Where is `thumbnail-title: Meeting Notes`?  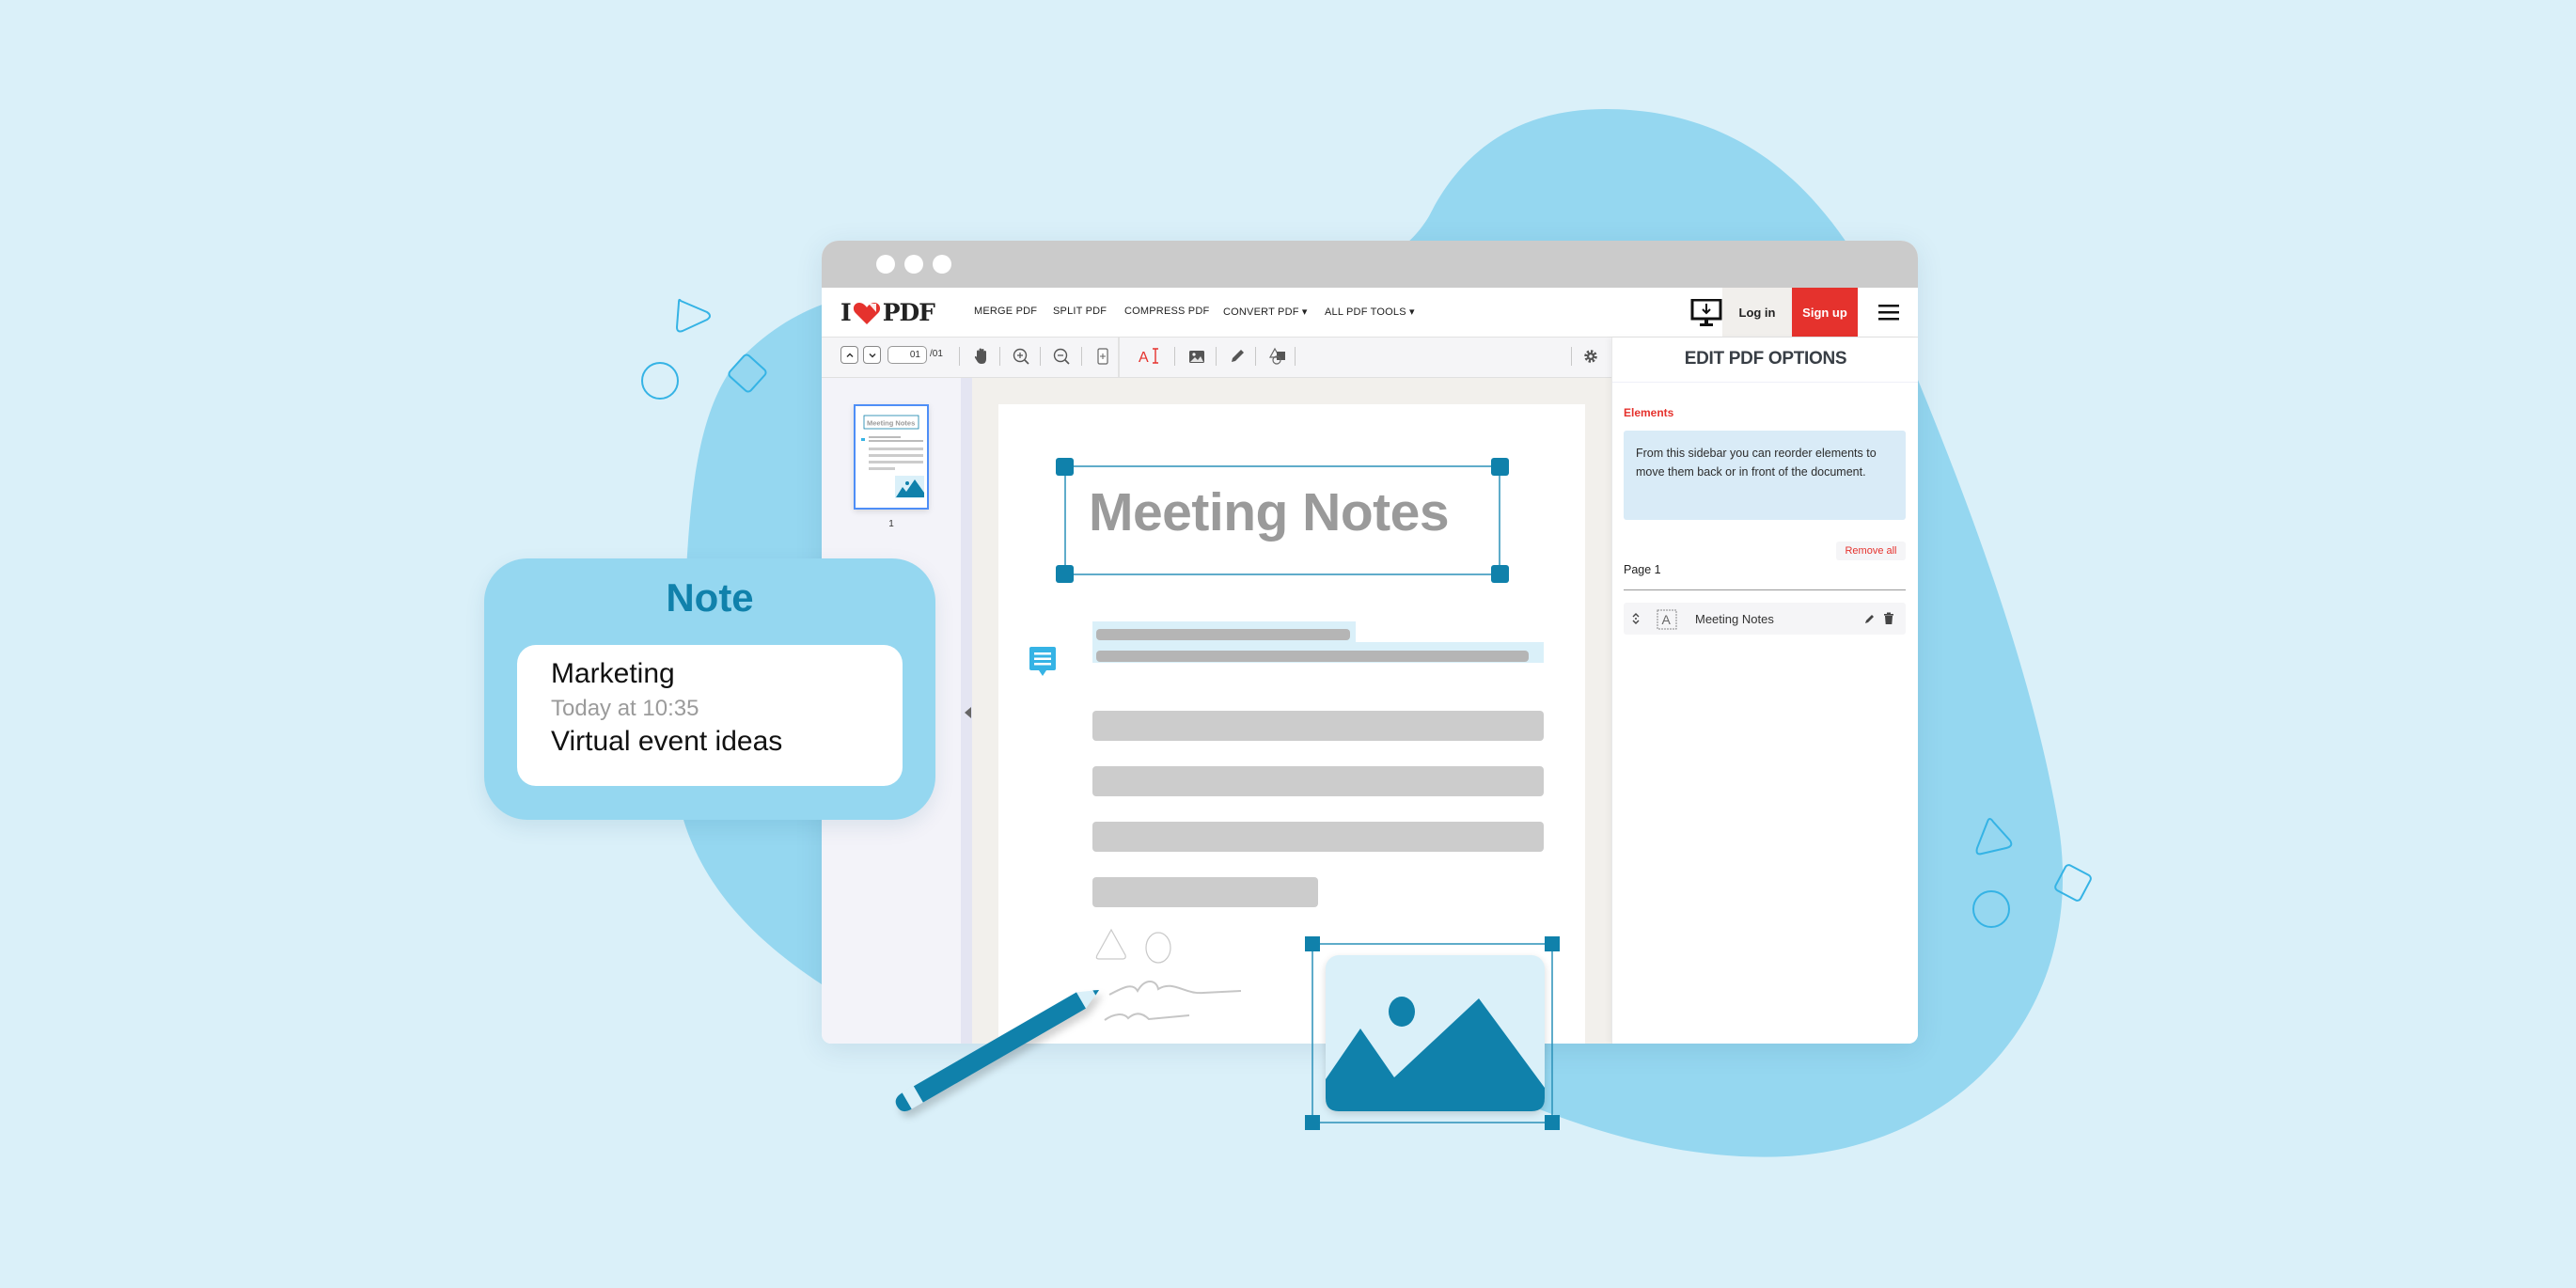
thumbnail-title: Meeting Notes is located at coordinates (891, 424).